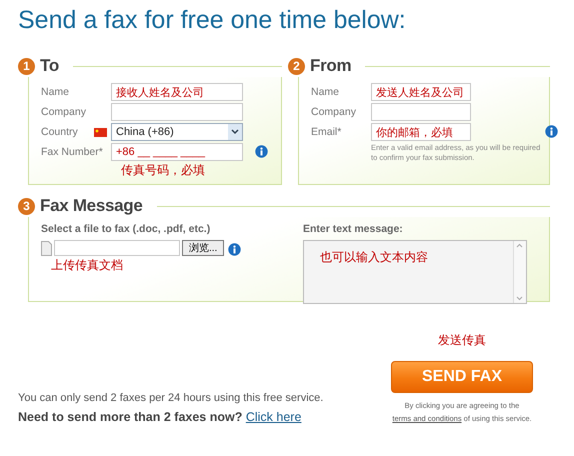  What do you see at coordinates (462, 340) in the screenshot?
I see `annotation-text: 发送传真` at bounding box center [462, 340].